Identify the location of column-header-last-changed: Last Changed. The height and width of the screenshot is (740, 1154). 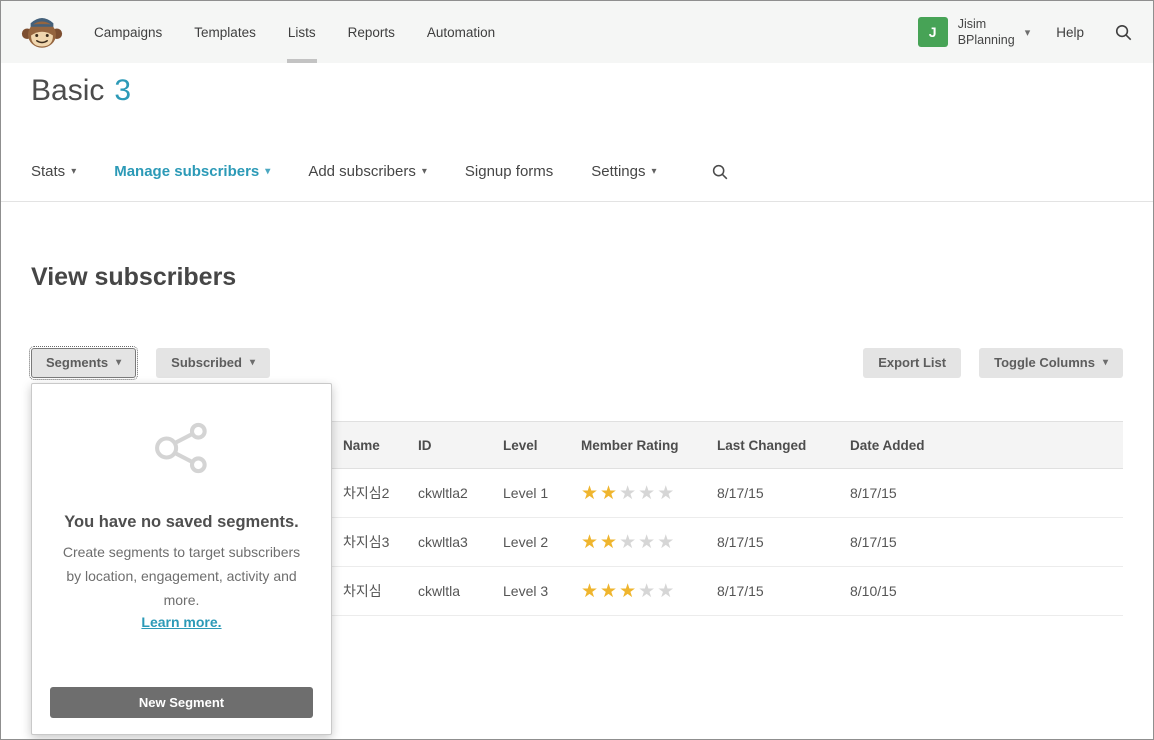
(783, 445).